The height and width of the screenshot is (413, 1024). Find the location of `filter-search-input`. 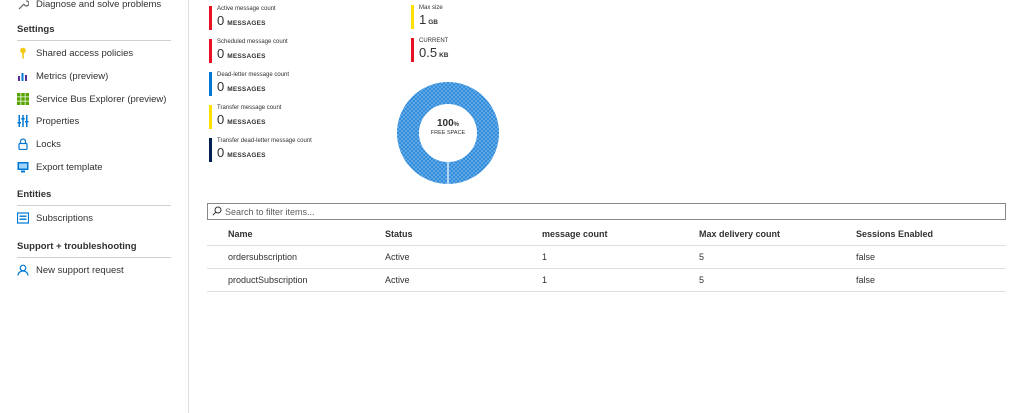

filter-search-input is located at coordinates (605, 211).